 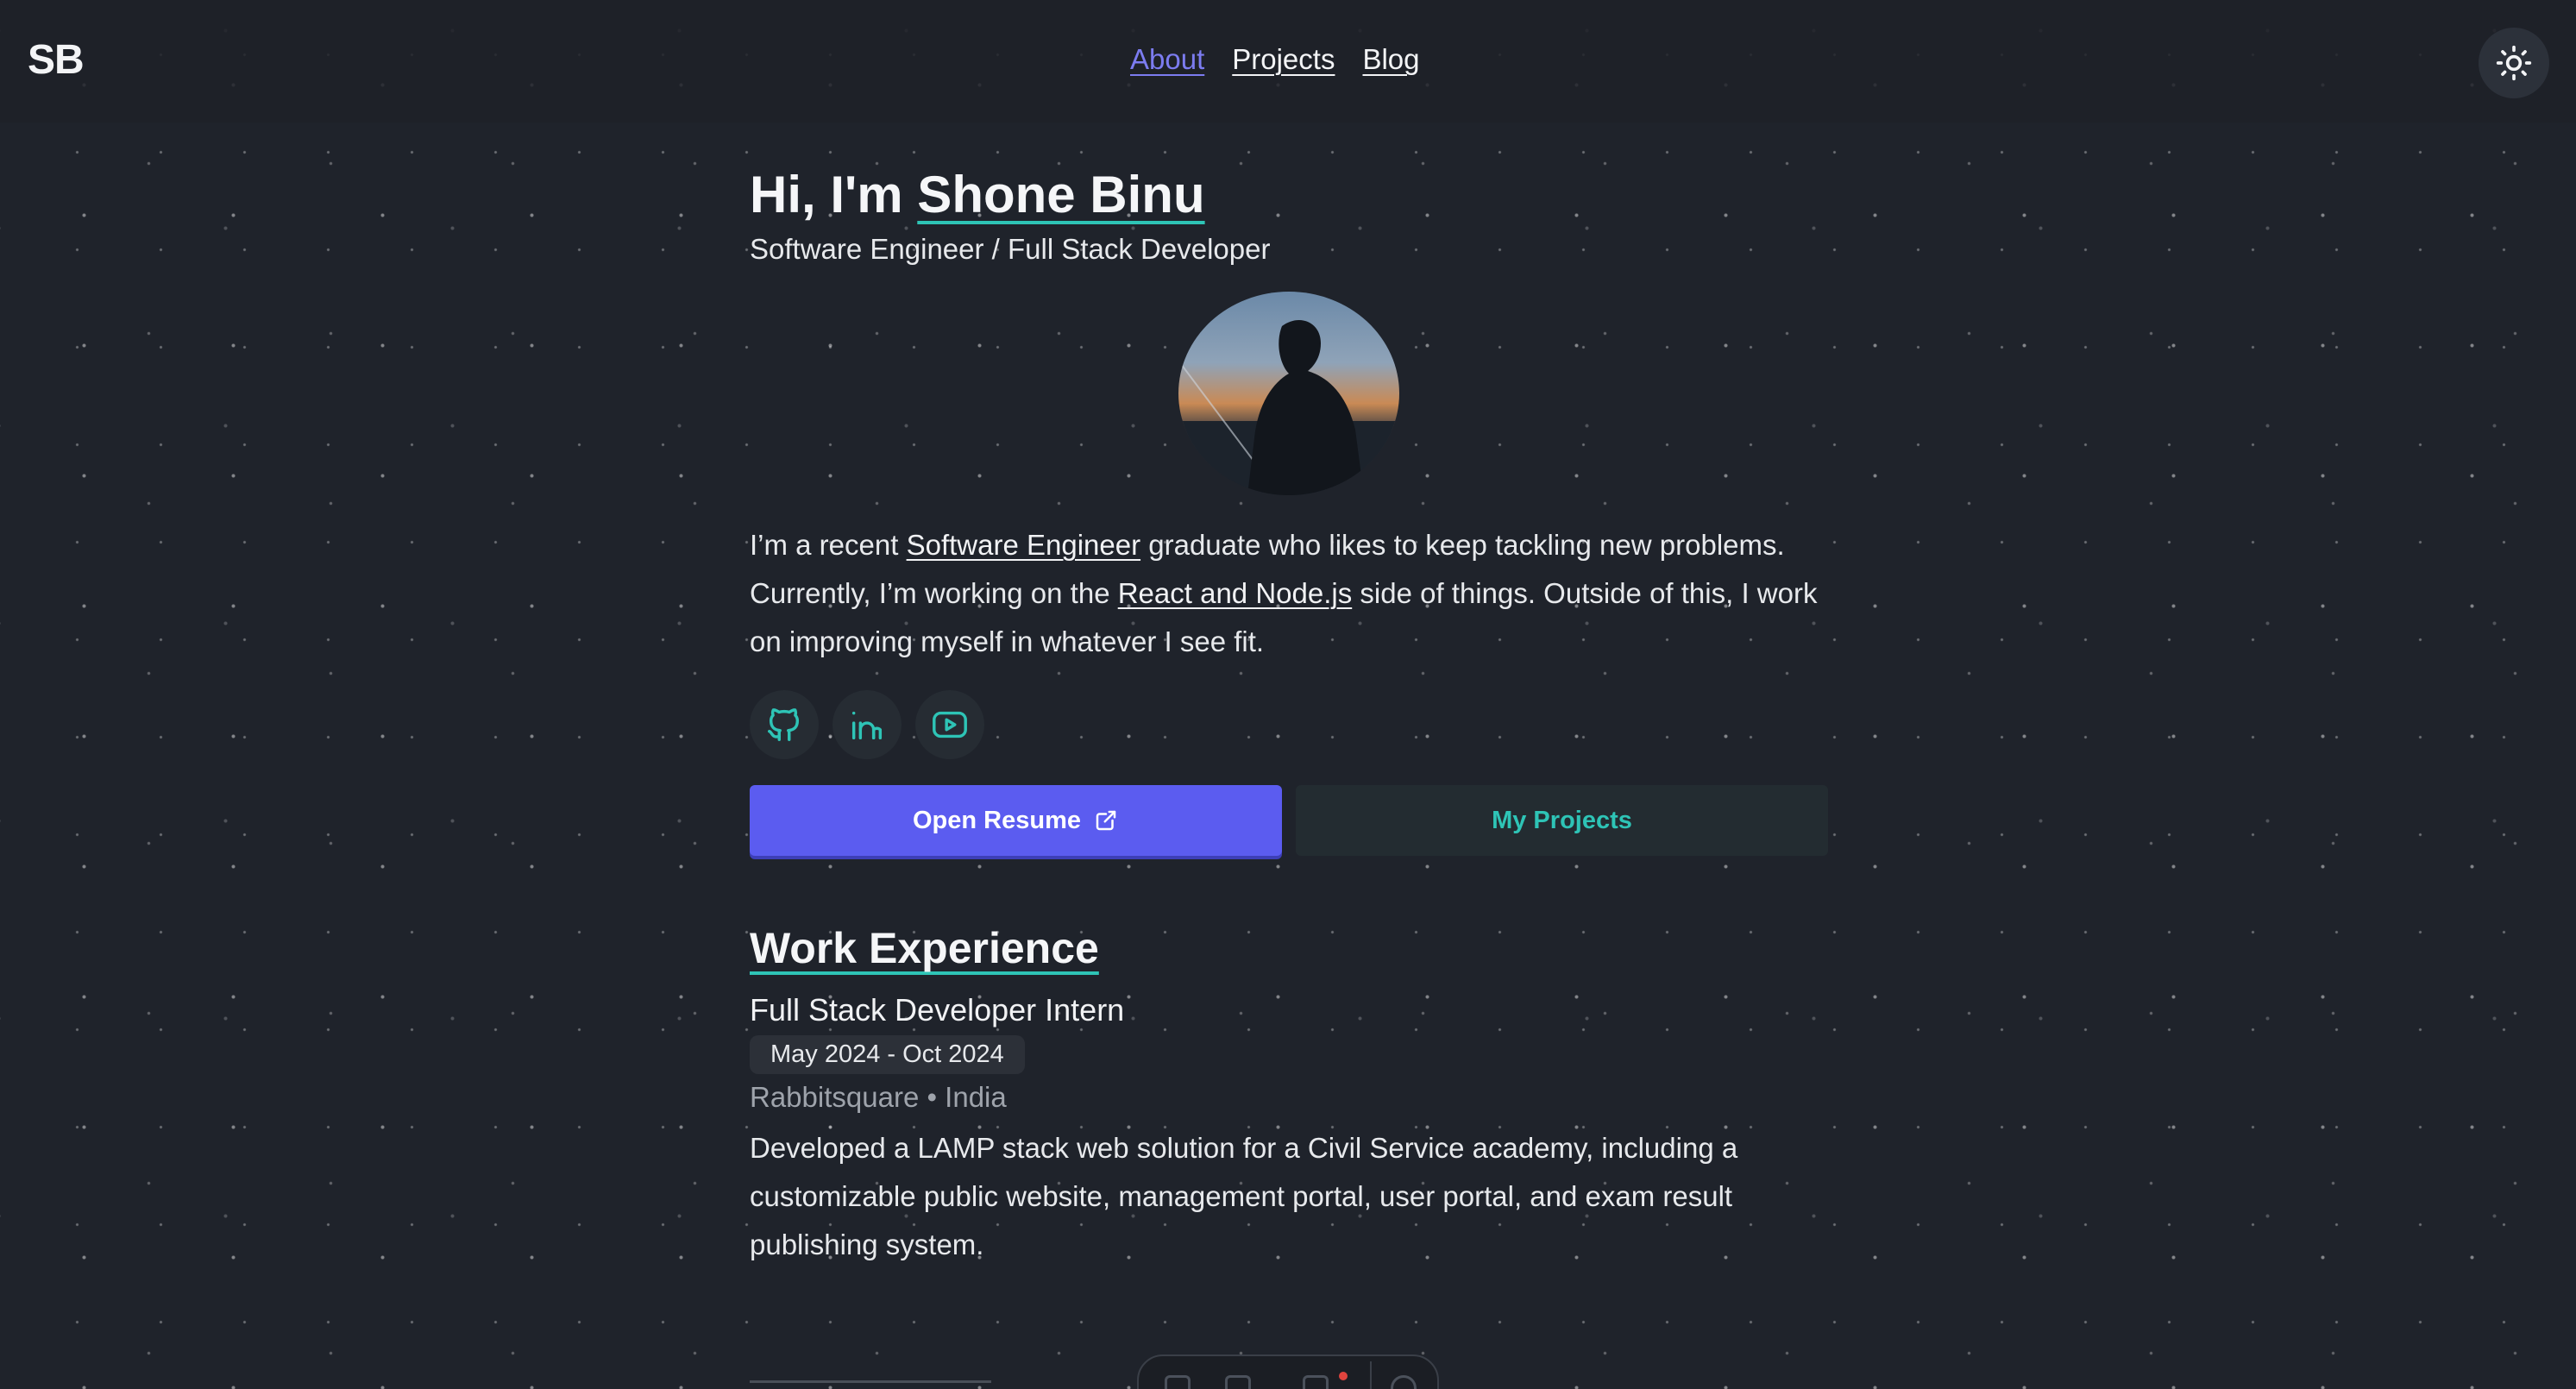 What do you see at coordinates (1288, 1371) in the screenshot?
I see `bottom-dock-toolbar` at bounding box center [1288, 1371].